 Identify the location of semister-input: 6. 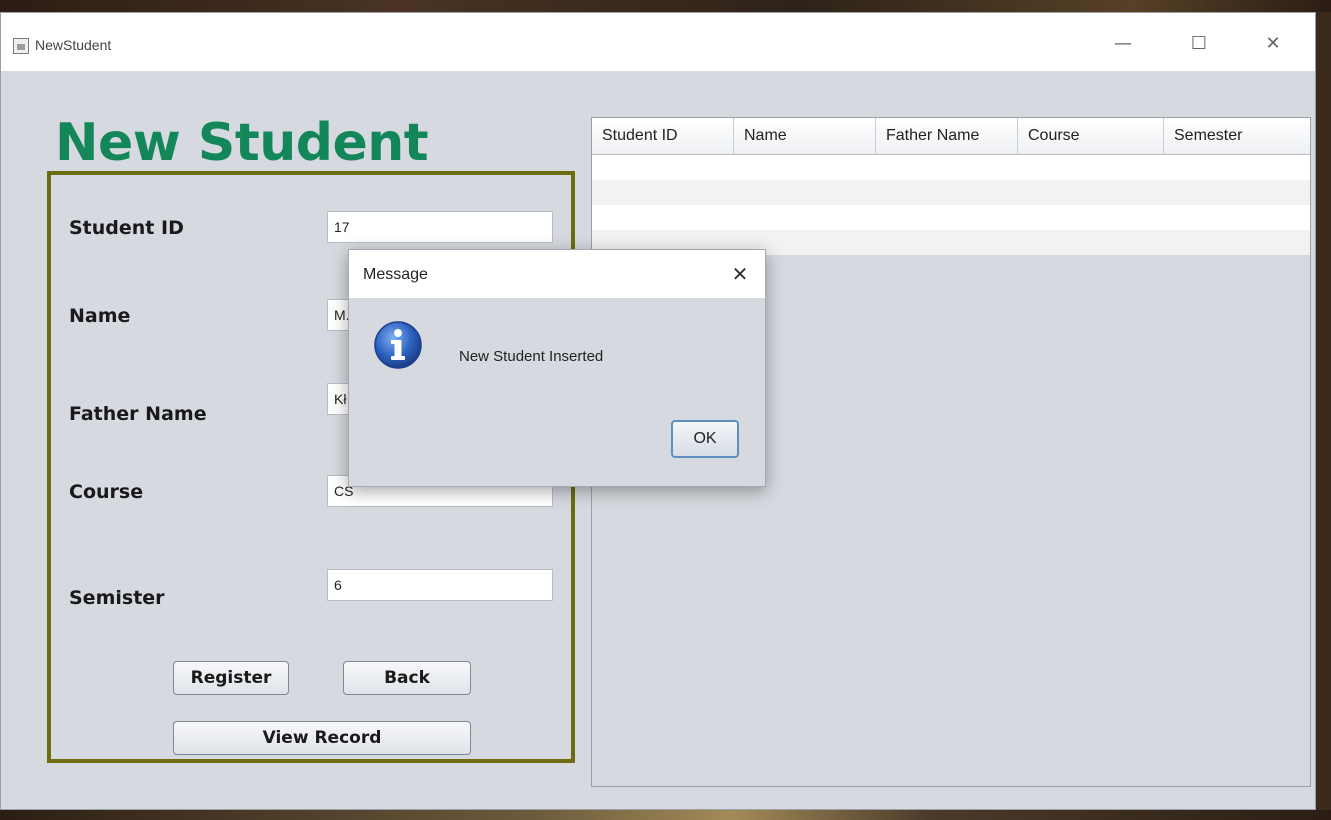
(440, 585).